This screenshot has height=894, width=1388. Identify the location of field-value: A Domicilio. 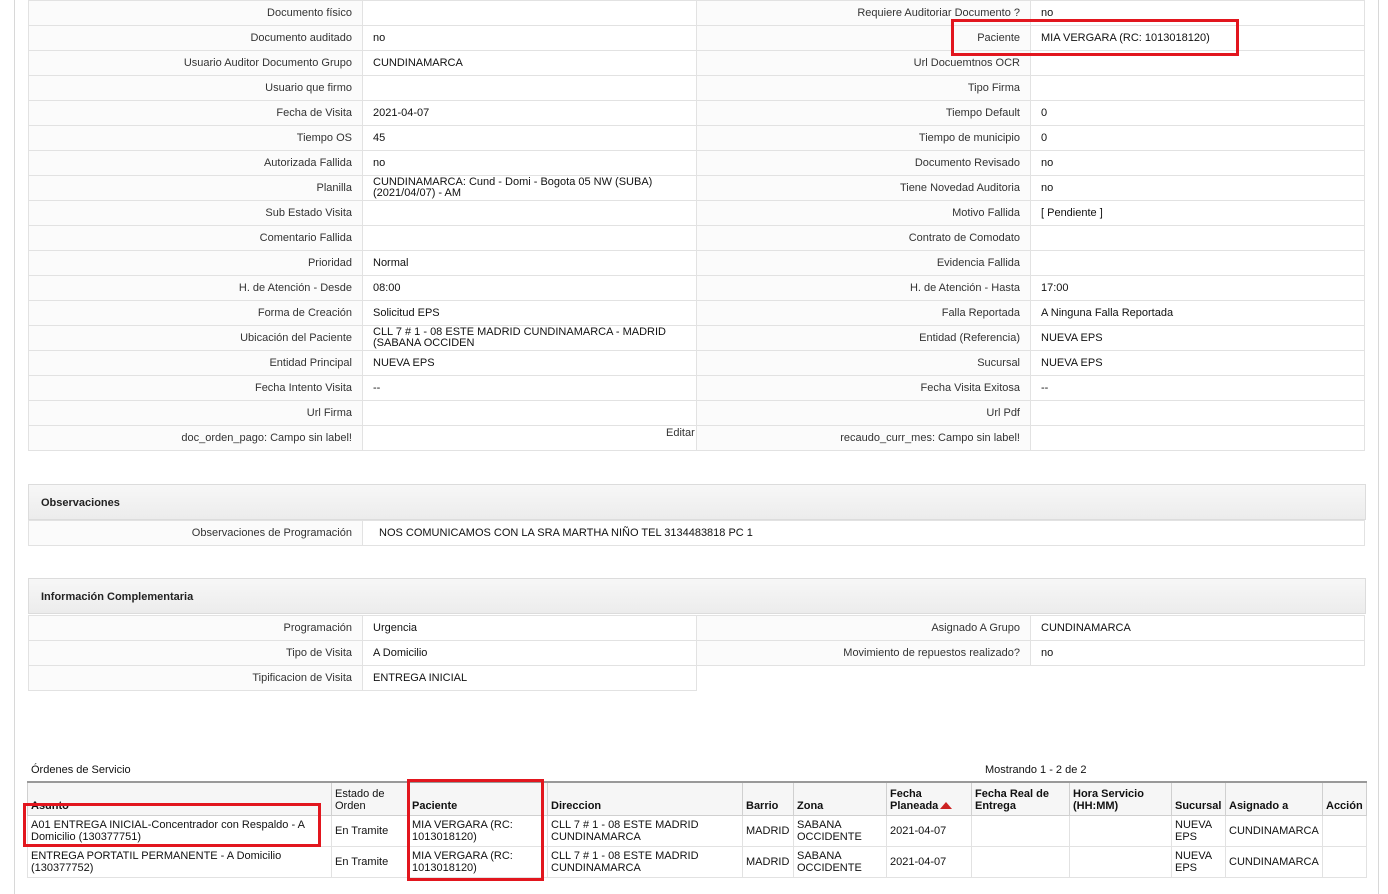
(529, 653).